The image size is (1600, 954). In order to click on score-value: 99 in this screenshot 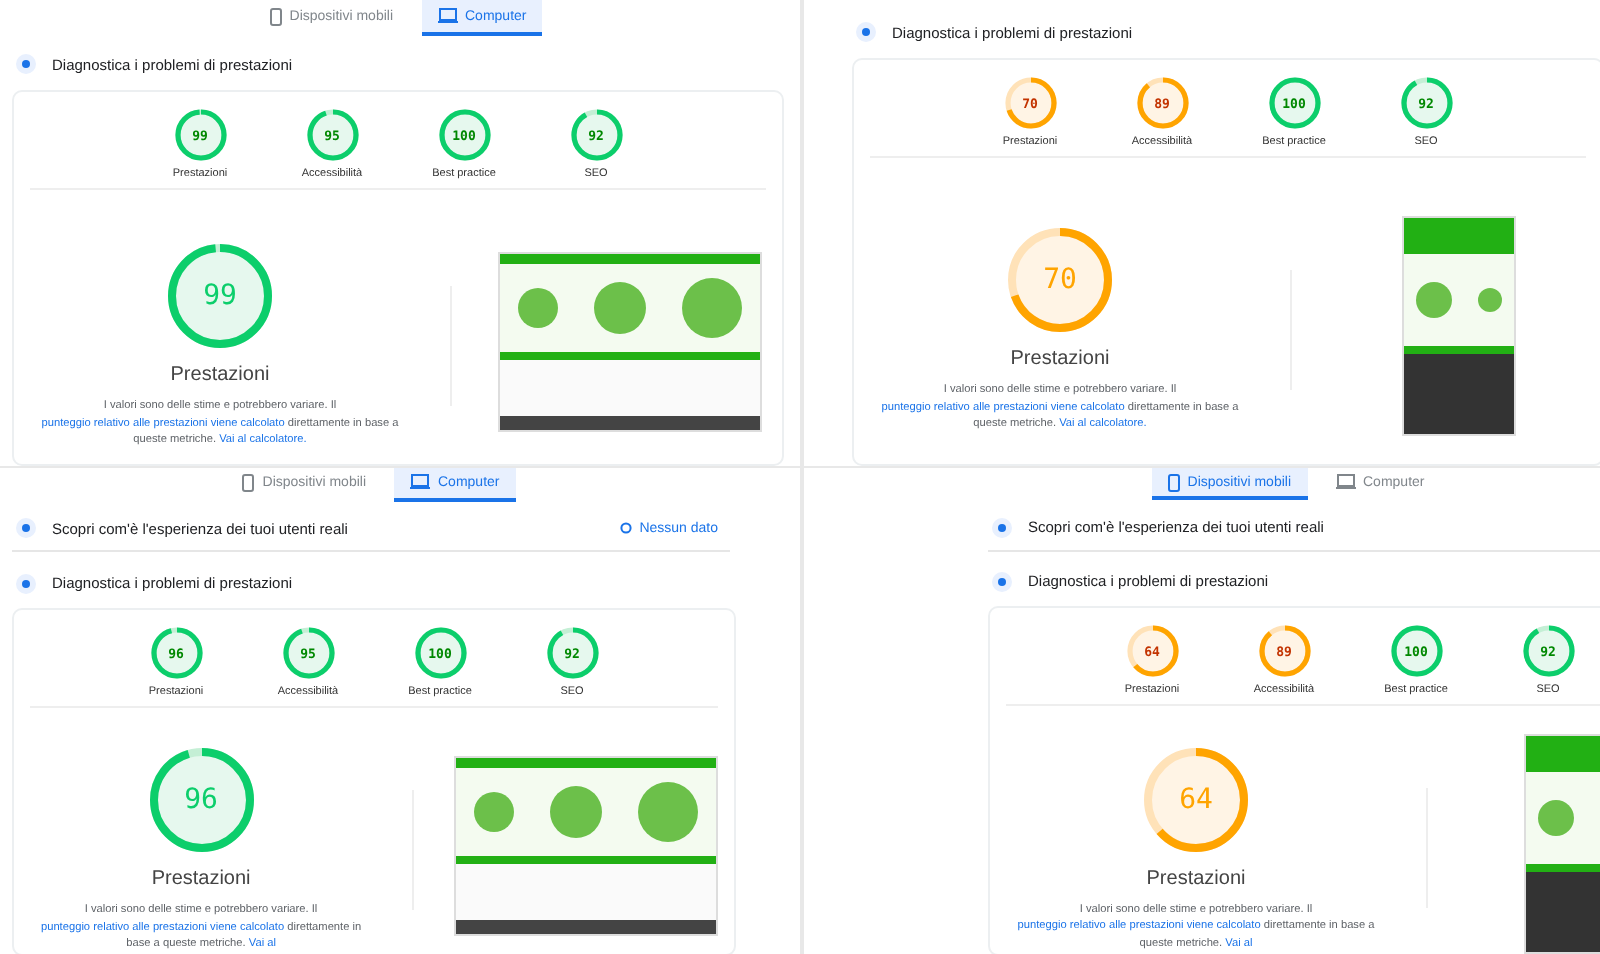, I will do `click(220, 296)`.